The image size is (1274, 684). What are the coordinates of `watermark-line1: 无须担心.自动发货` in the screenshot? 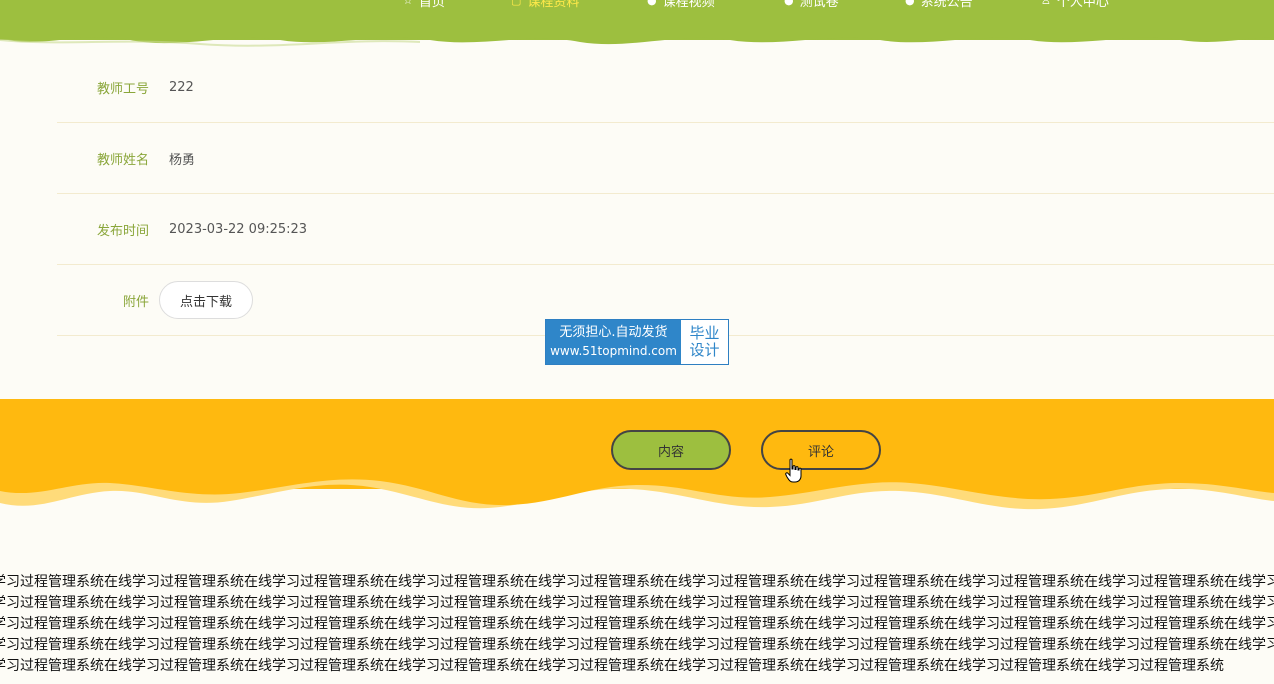 It's located at (613, 332).